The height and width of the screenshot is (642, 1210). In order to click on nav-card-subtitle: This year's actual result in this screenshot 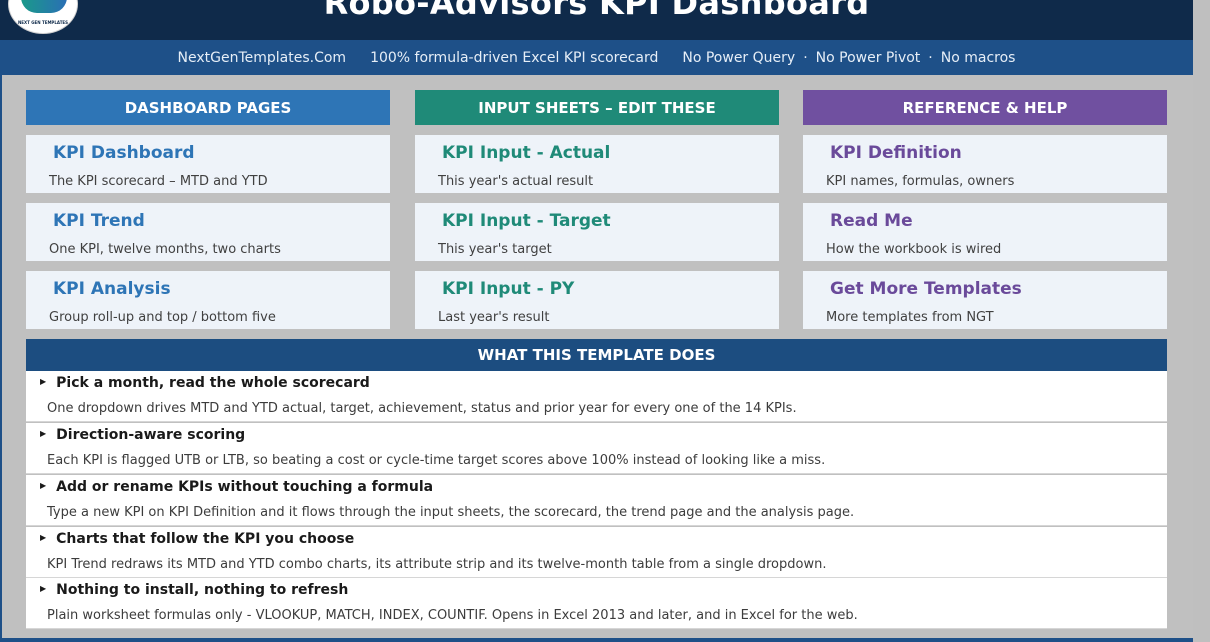, I will do `click(516, 181)`.